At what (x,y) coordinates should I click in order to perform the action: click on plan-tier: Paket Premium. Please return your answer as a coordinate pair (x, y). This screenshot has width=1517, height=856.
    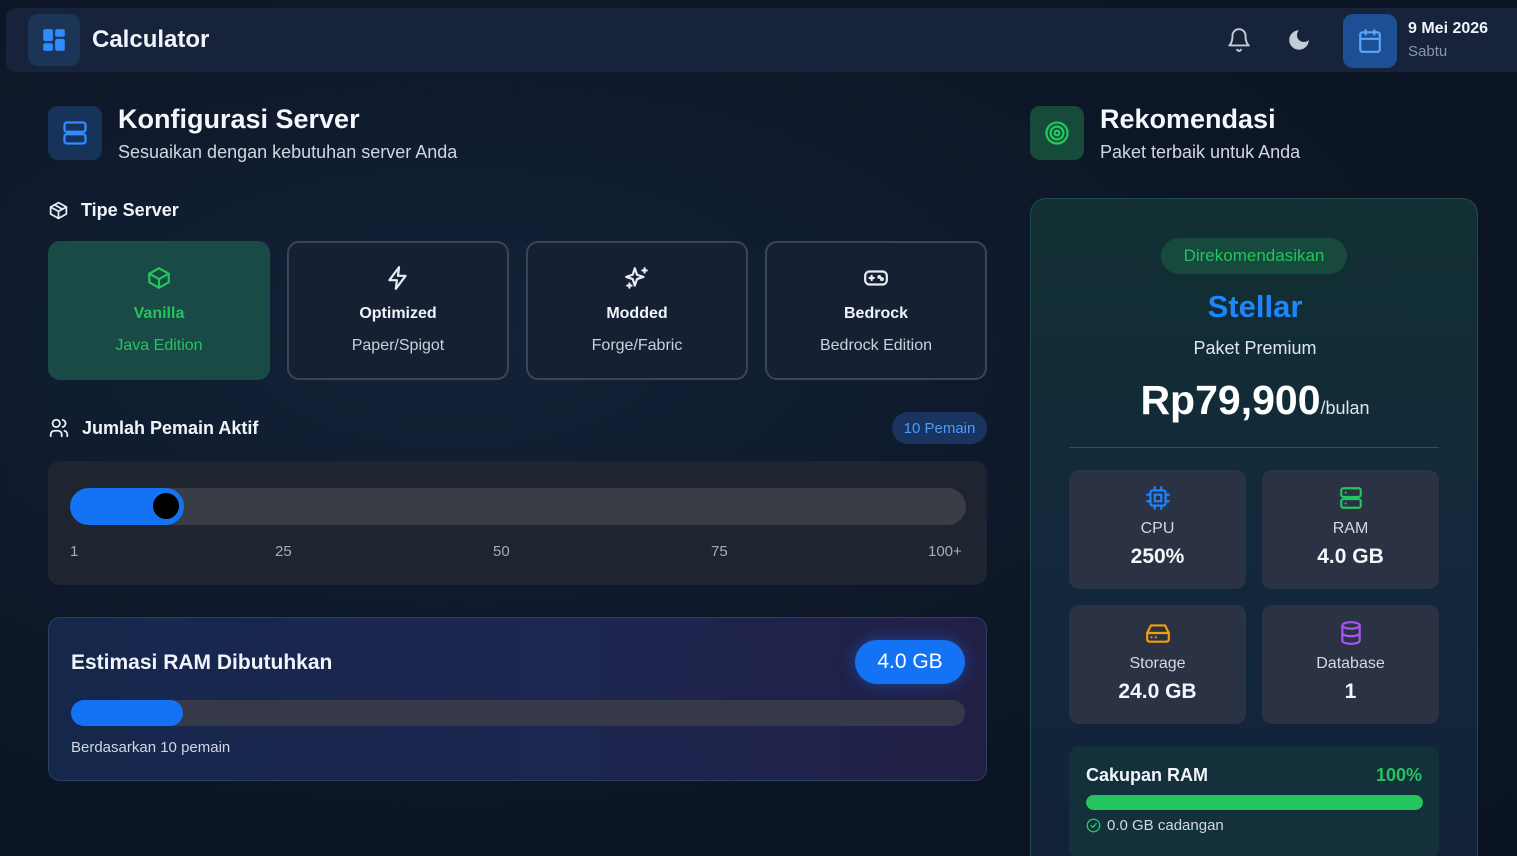
    Looking at the image, I should click on (1255, 348).